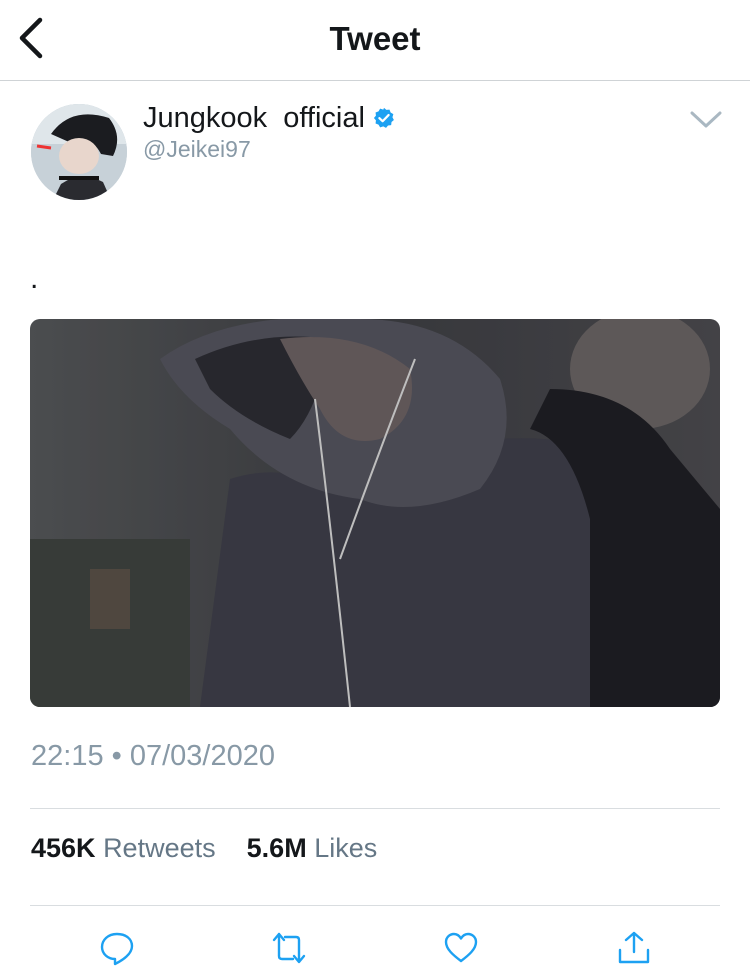 The image size is (750, 975). I want to click on page-title: Tweet, so click(375, 38).